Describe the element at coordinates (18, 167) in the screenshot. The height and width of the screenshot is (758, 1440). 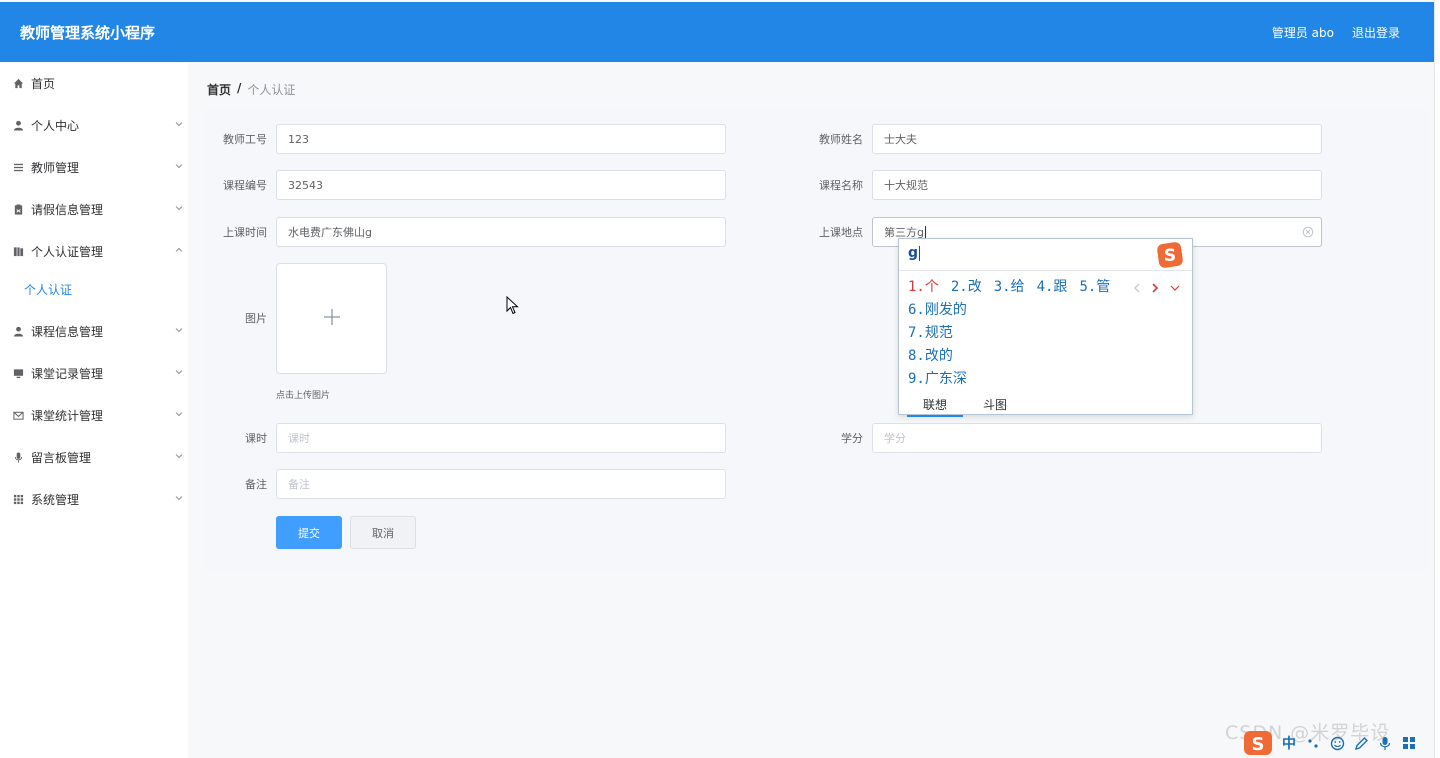
I see `list-icon` at that location.